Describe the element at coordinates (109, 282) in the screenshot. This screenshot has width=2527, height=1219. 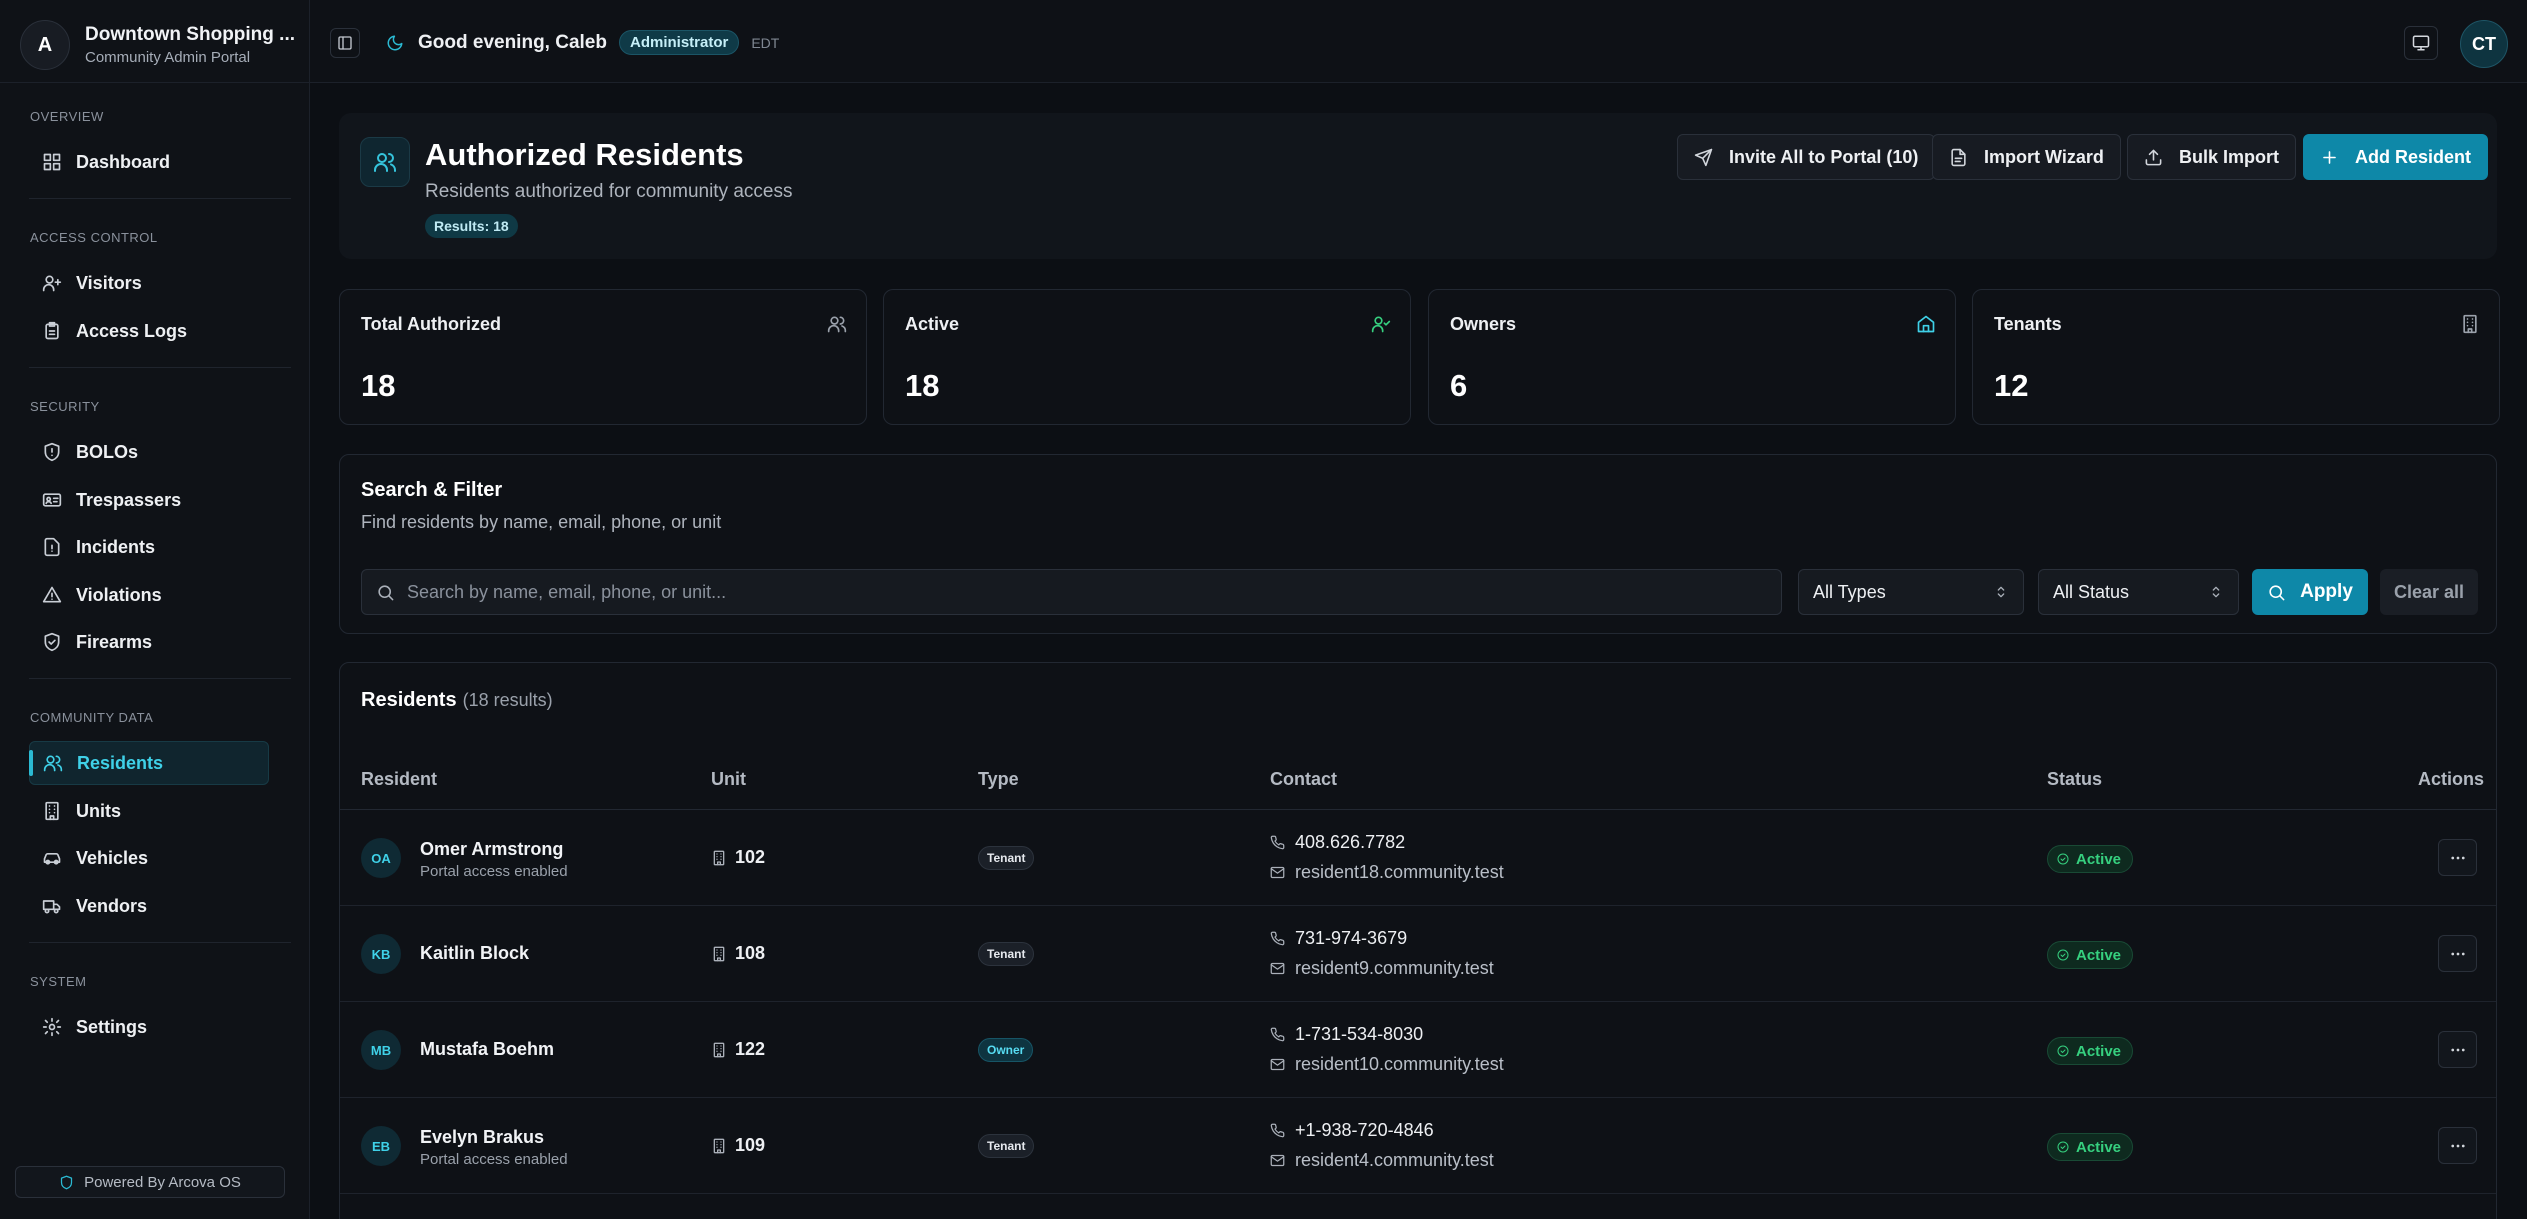
I see `sidebar-item-label: Visitors` at that location.